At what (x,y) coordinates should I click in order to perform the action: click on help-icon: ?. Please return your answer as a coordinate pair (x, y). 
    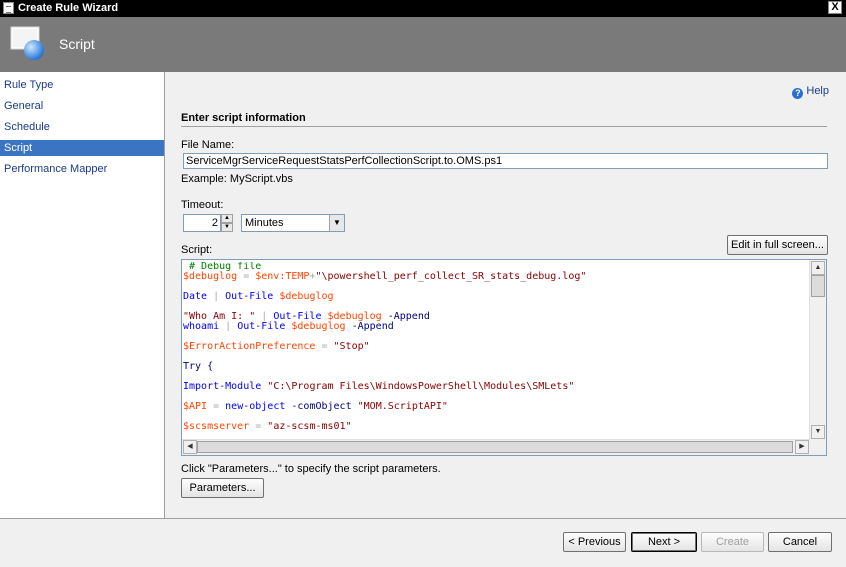
    Looking at the image, I should click on (798, 93).